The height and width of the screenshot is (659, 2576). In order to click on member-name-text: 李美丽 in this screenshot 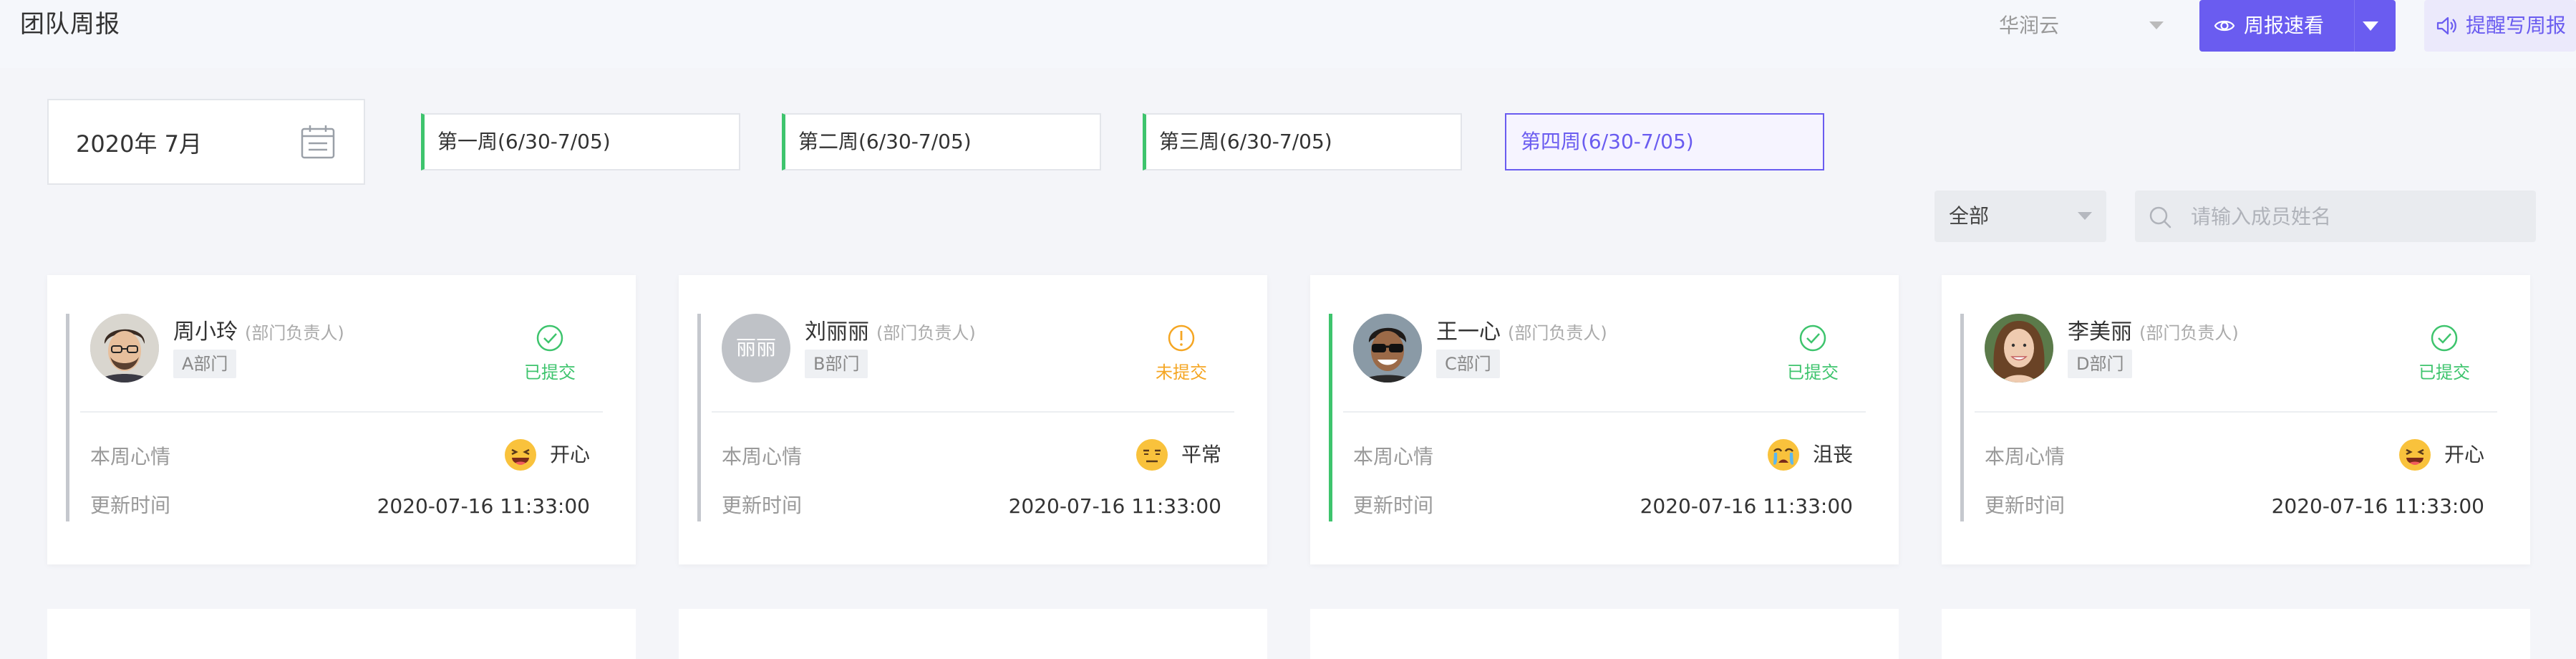, I will do `click(2100, 332)`.